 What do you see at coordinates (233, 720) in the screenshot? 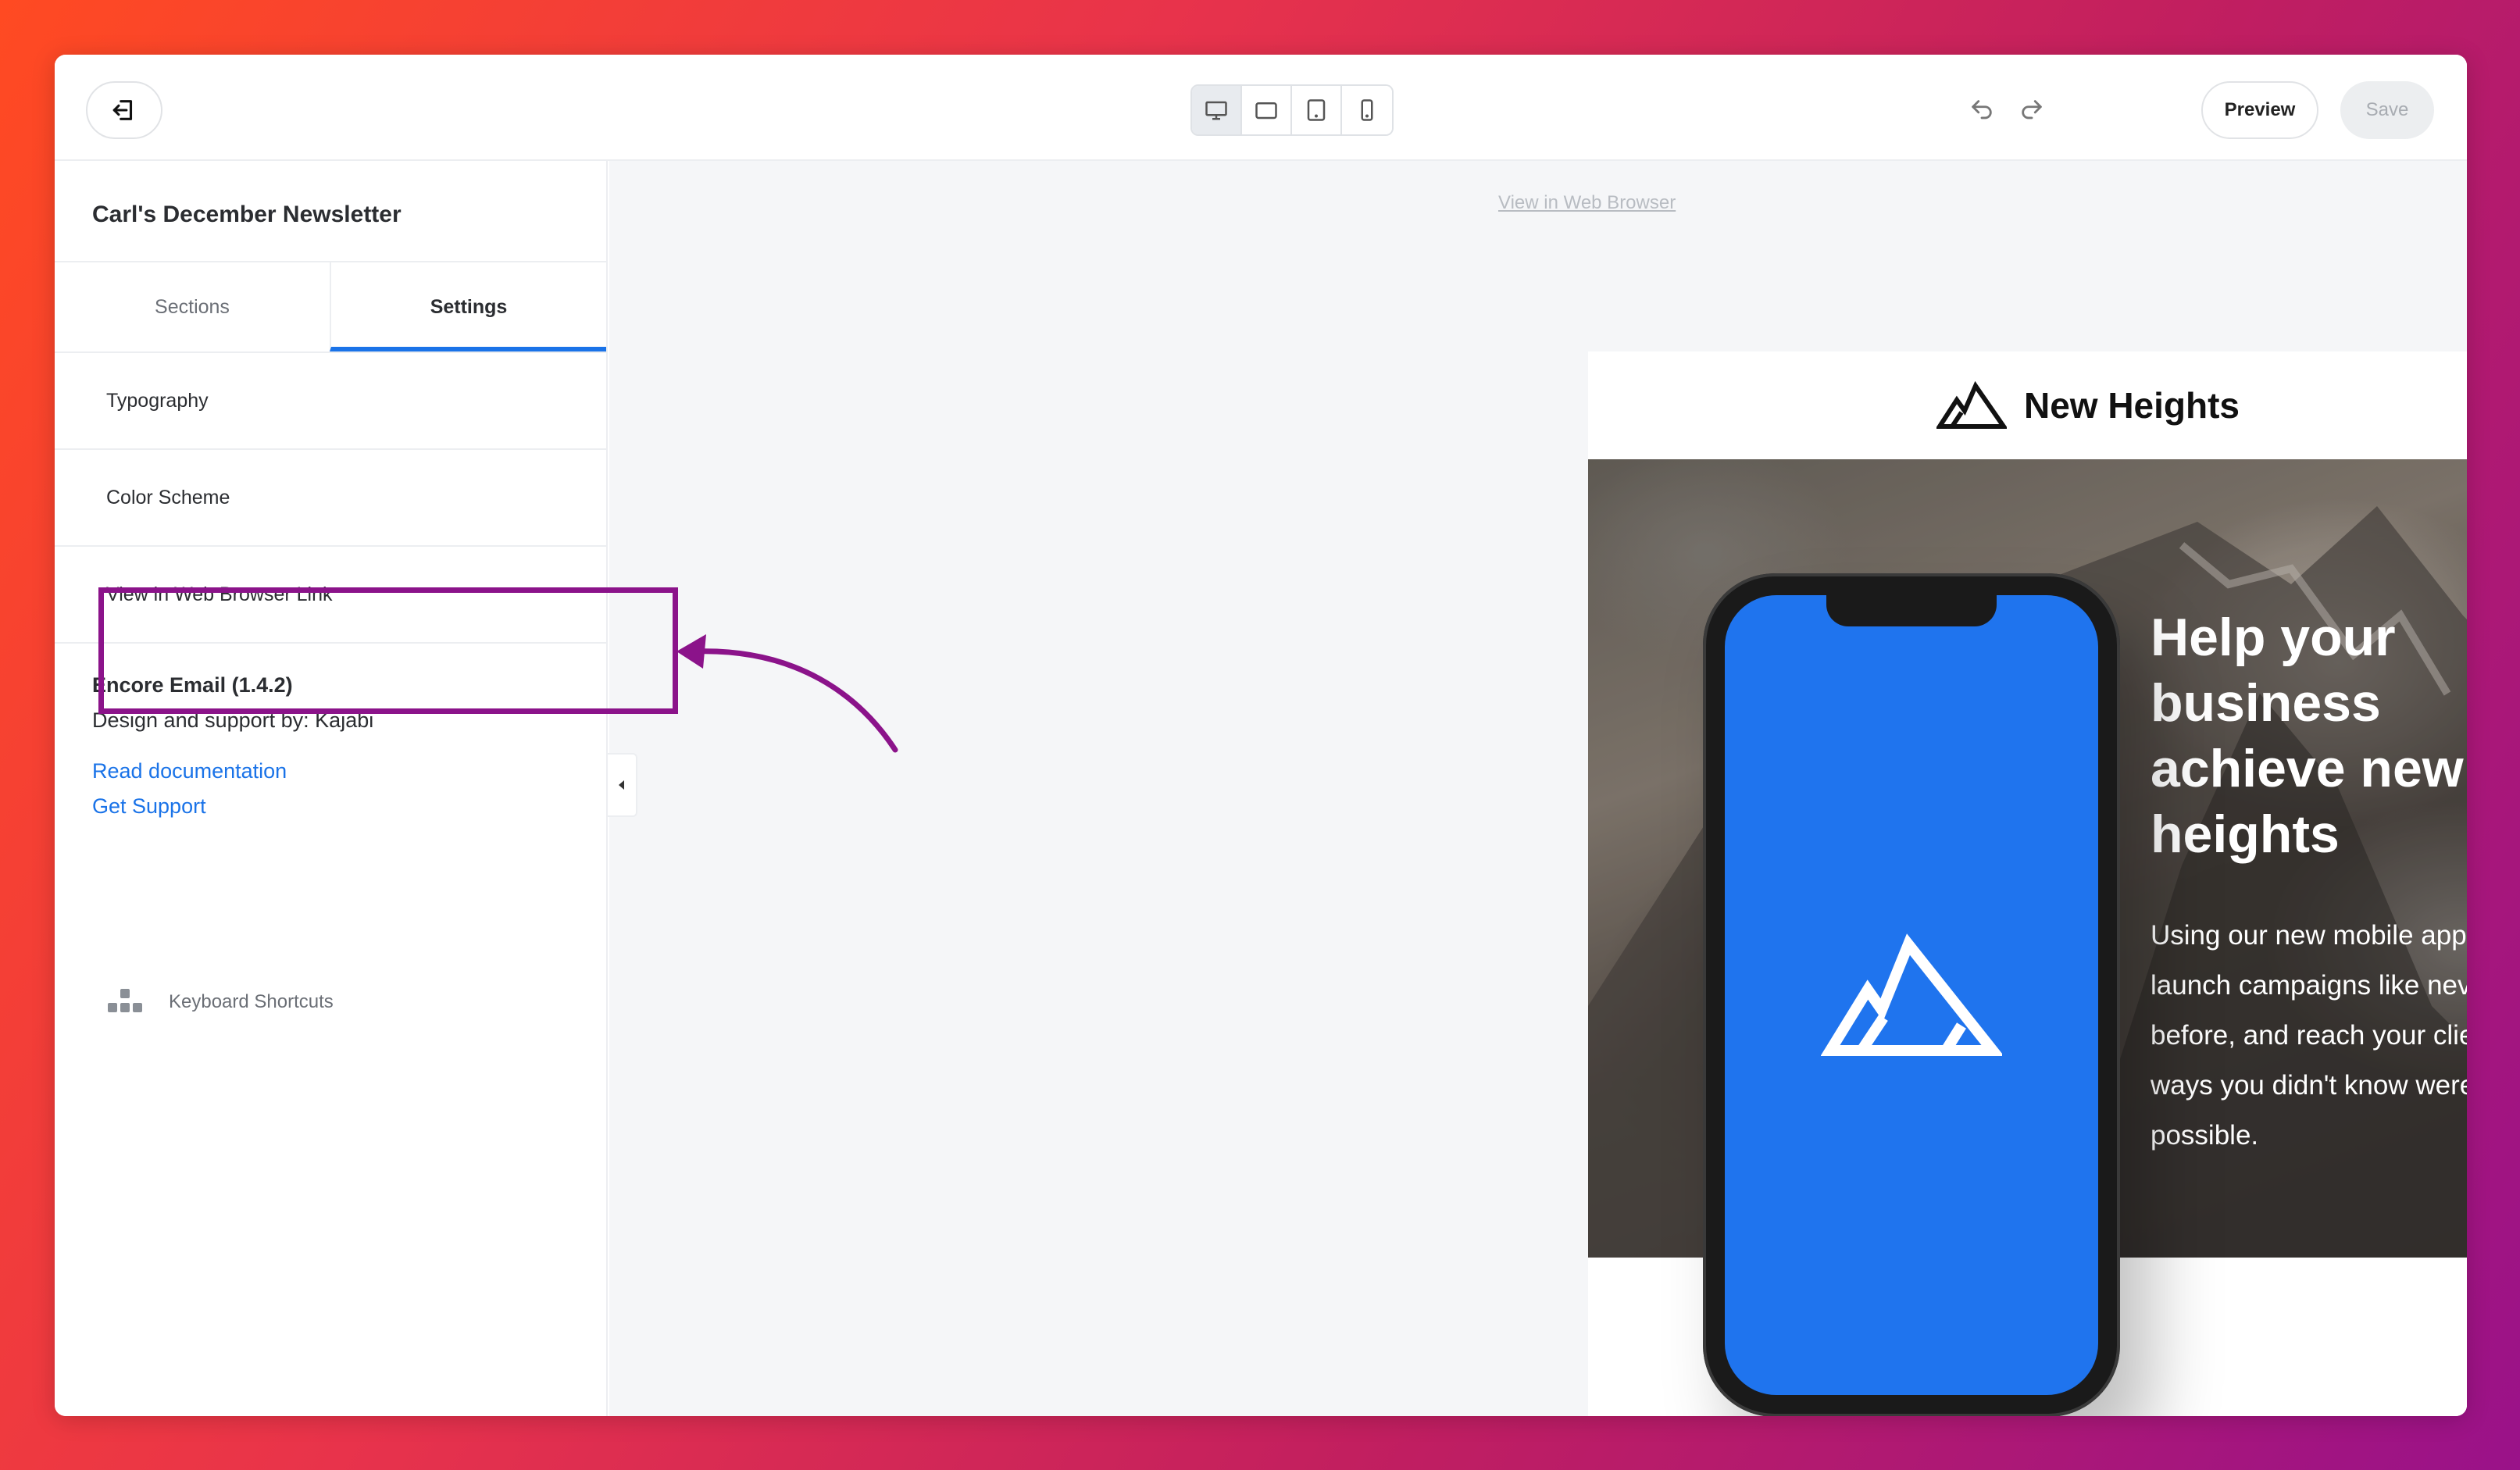
I see `theme-support: Design and support by: Kajabi` at bounding box center [233, 720].